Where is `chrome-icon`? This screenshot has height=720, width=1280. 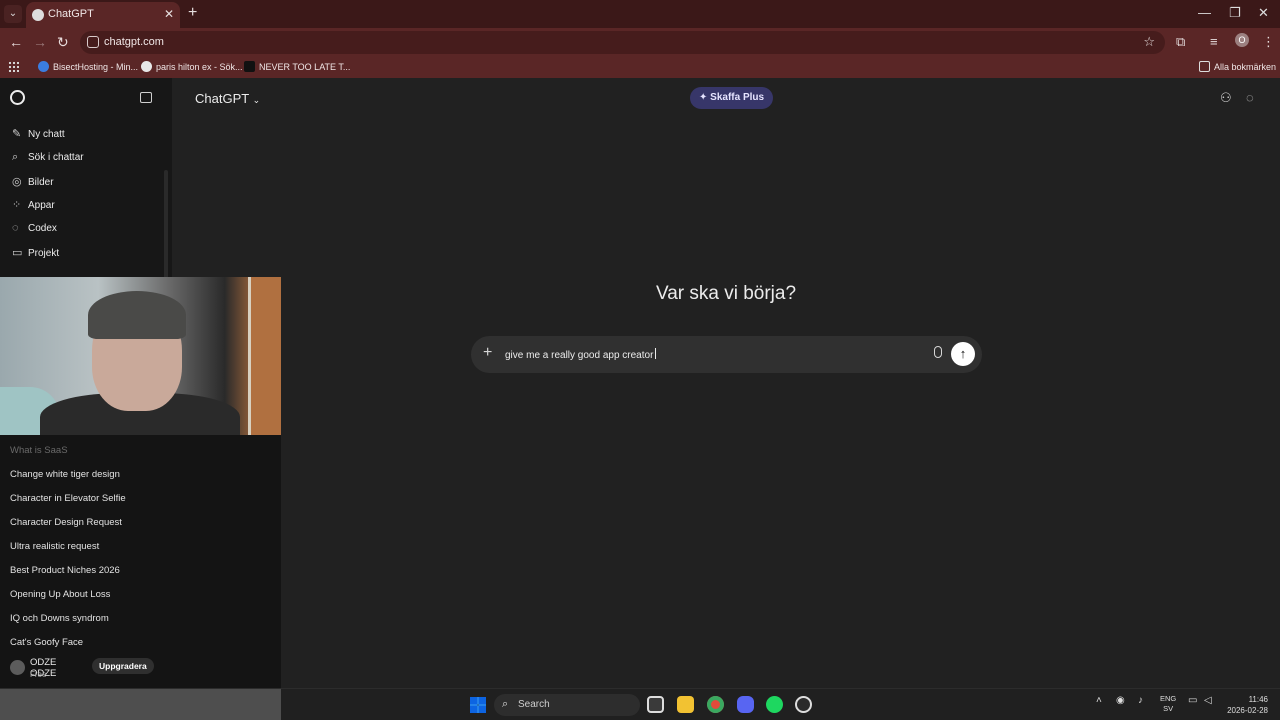 chrome-icon is located at coordinates (715, 704).